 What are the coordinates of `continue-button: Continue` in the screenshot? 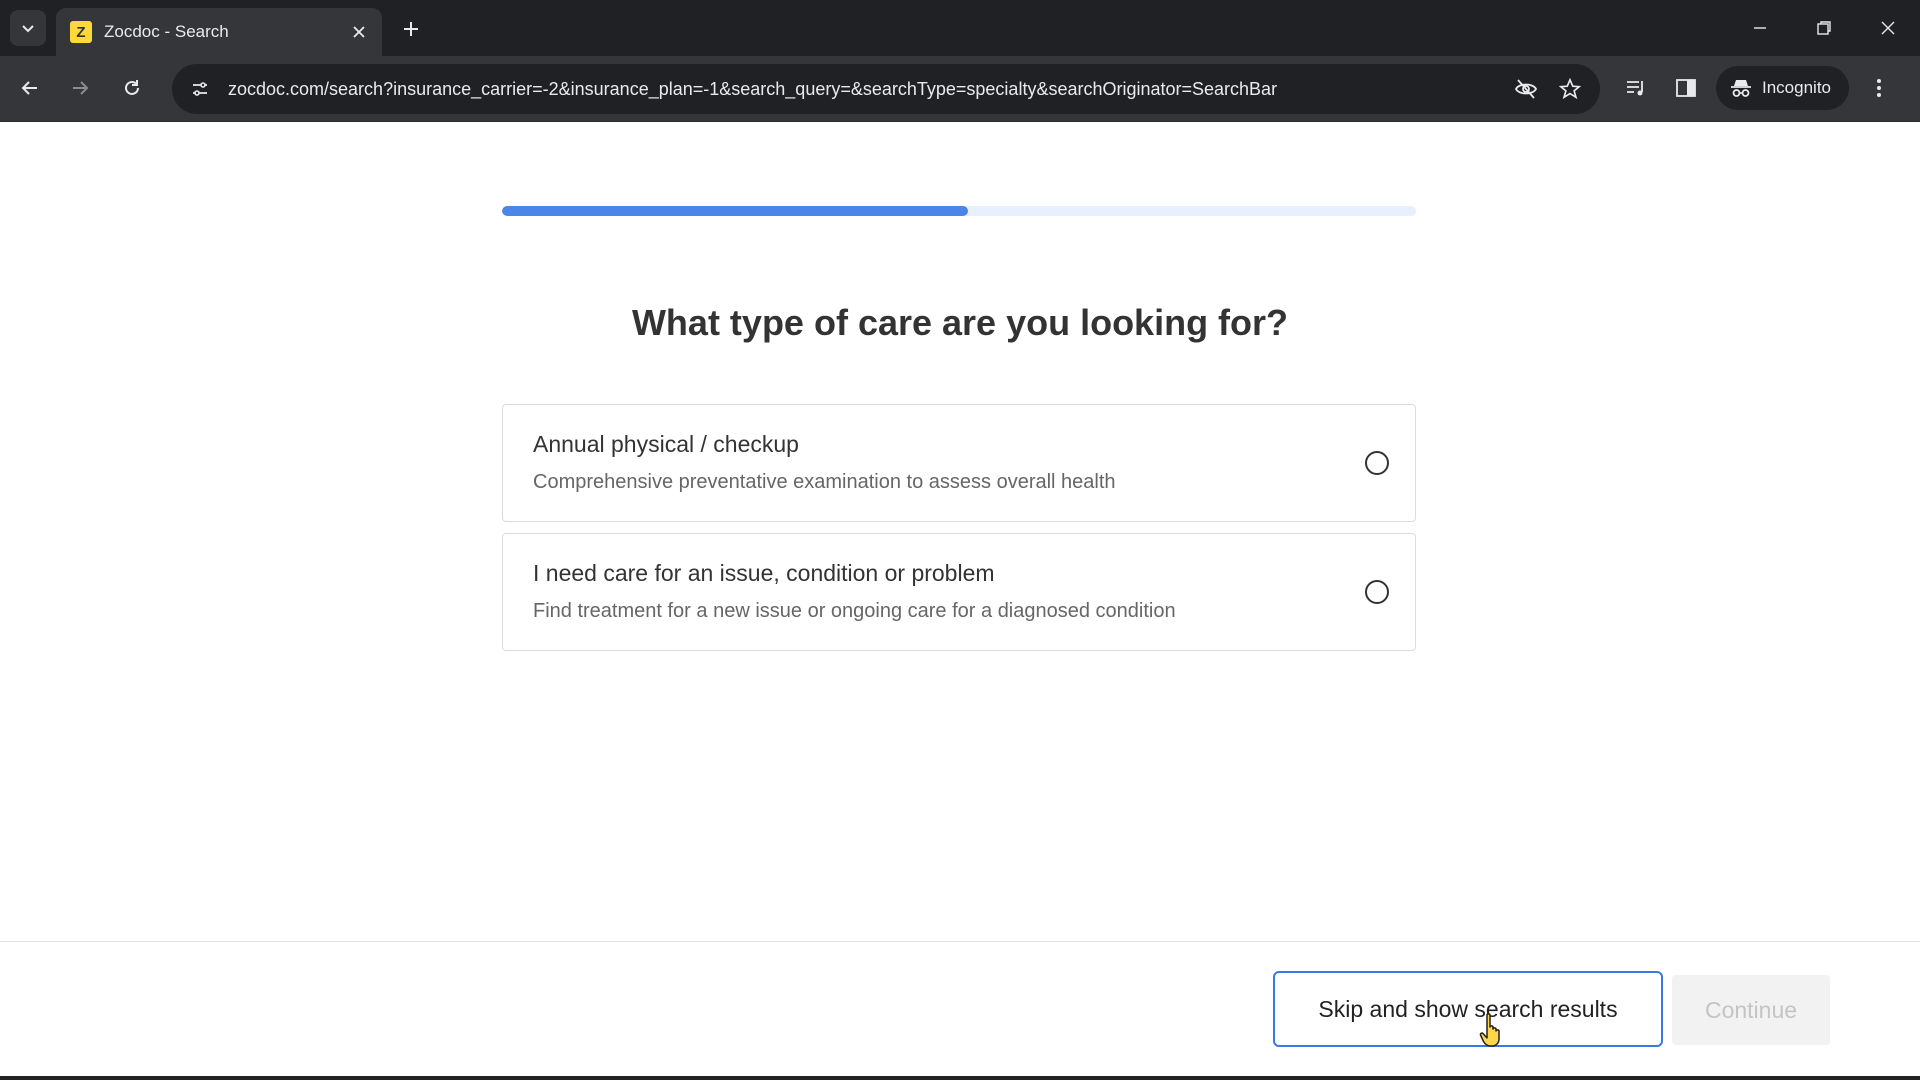 It's located at (1751, 1010).